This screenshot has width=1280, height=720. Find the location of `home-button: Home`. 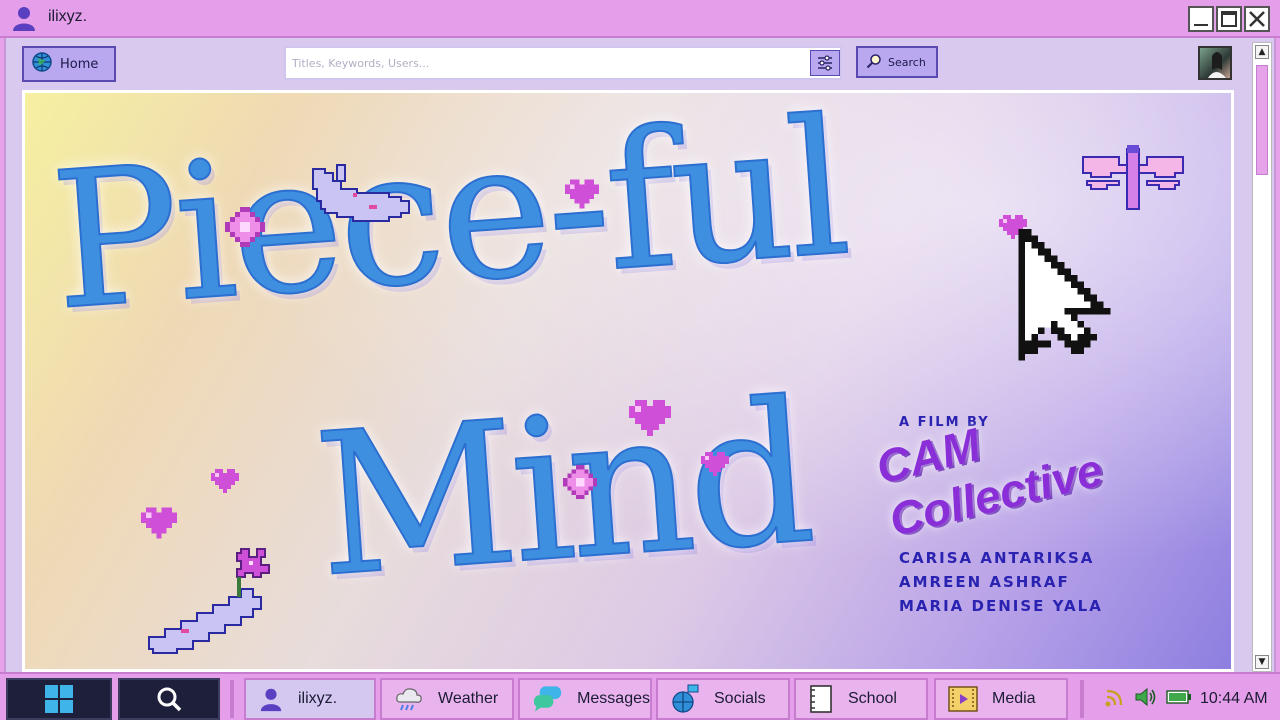

home-button: Home is located at coordinates (69, 64).